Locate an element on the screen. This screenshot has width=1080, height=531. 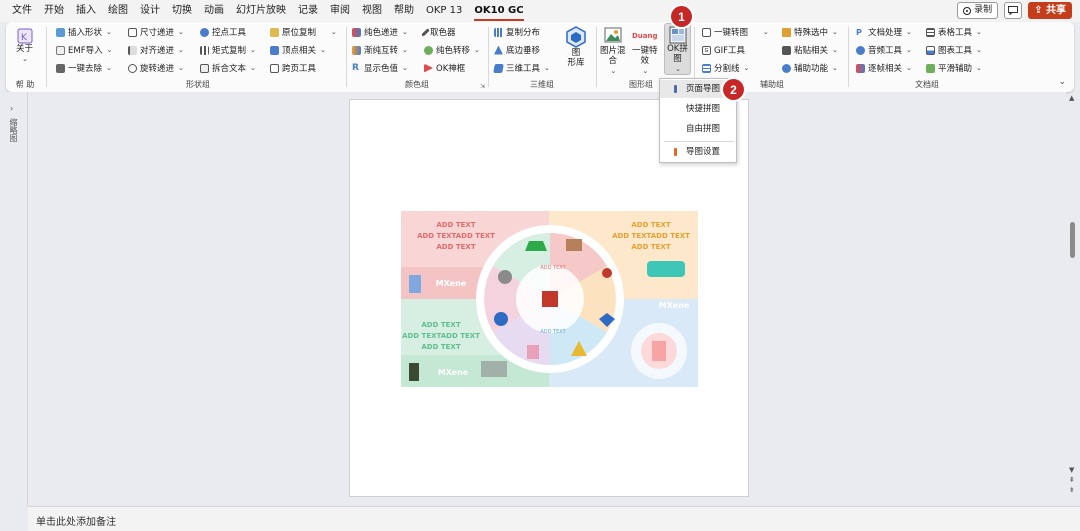
scroll-down-icon: ▼ is located at coordinates (1071, 470).